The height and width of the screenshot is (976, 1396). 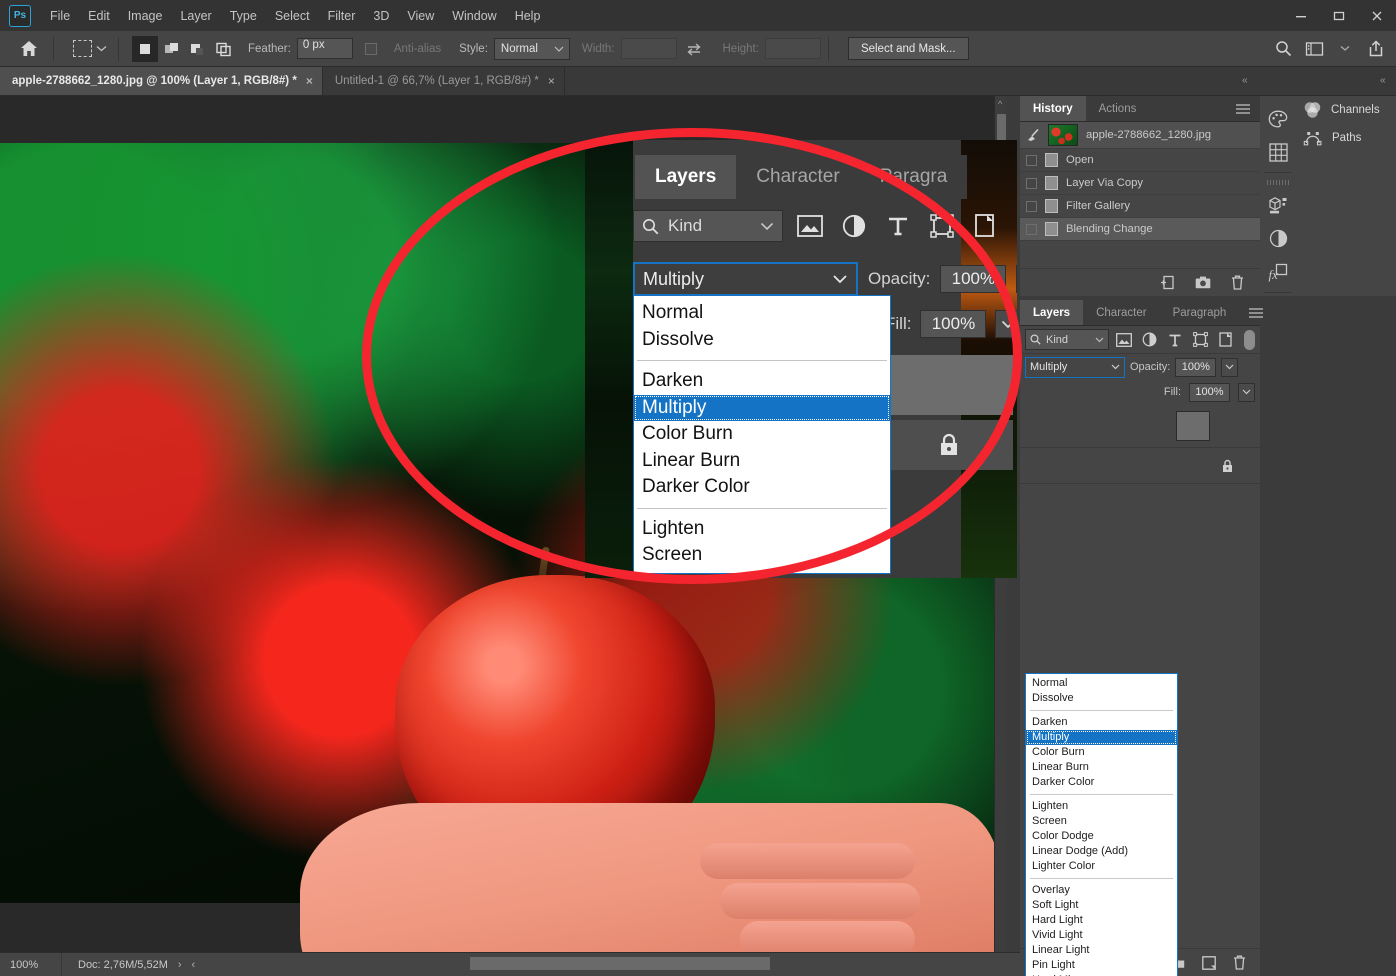 I want to click on blend-mode-option-pin-light: Pin Light, so click(x=1101, y=965).